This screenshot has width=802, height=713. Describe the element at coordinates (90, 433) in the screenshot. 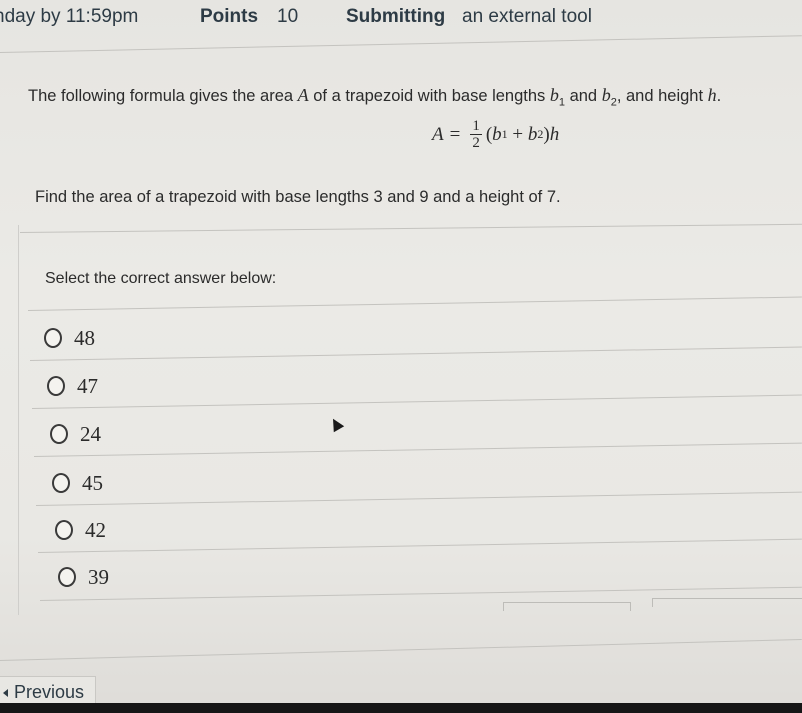

I see `option-value: 24` at that location.